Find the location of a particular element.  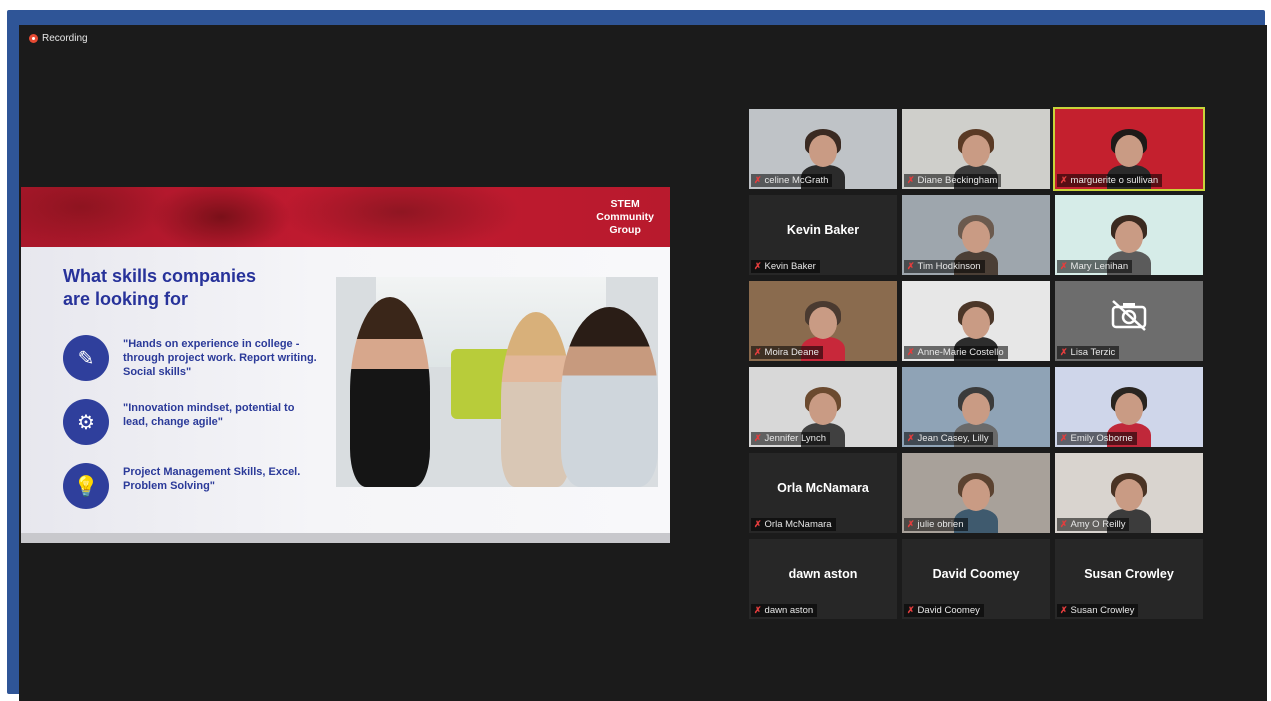

participant-tile: ✗ Diane Beckingham is located at coordinates (976, 149).